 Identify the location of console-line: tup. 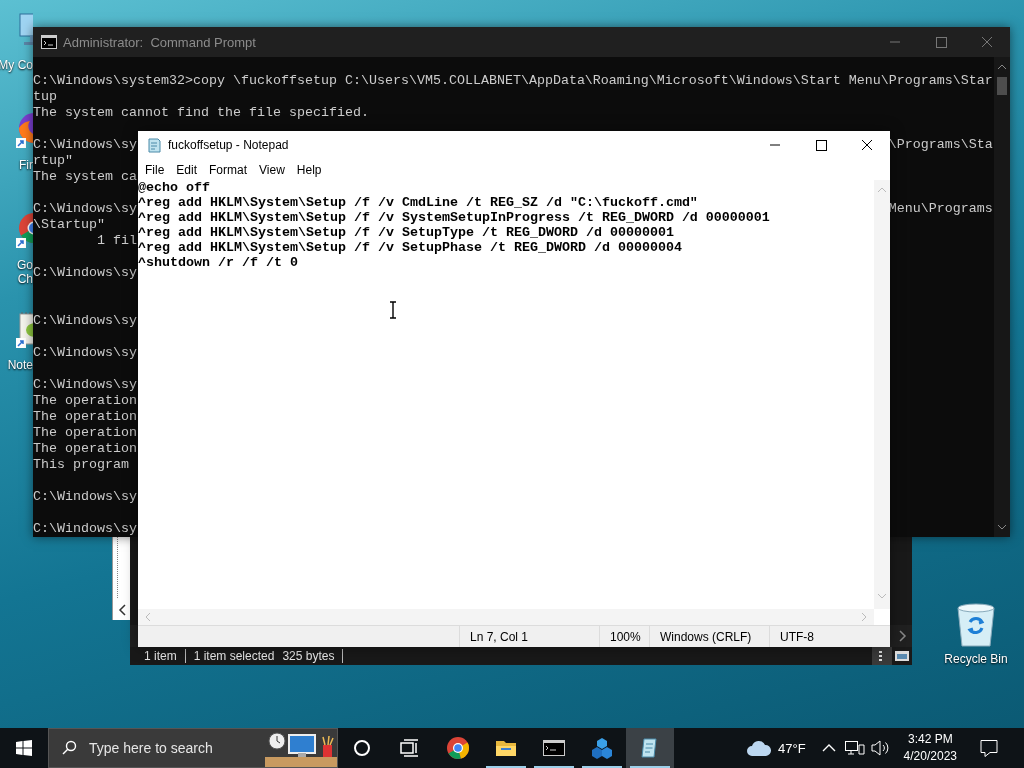
(45, 96).